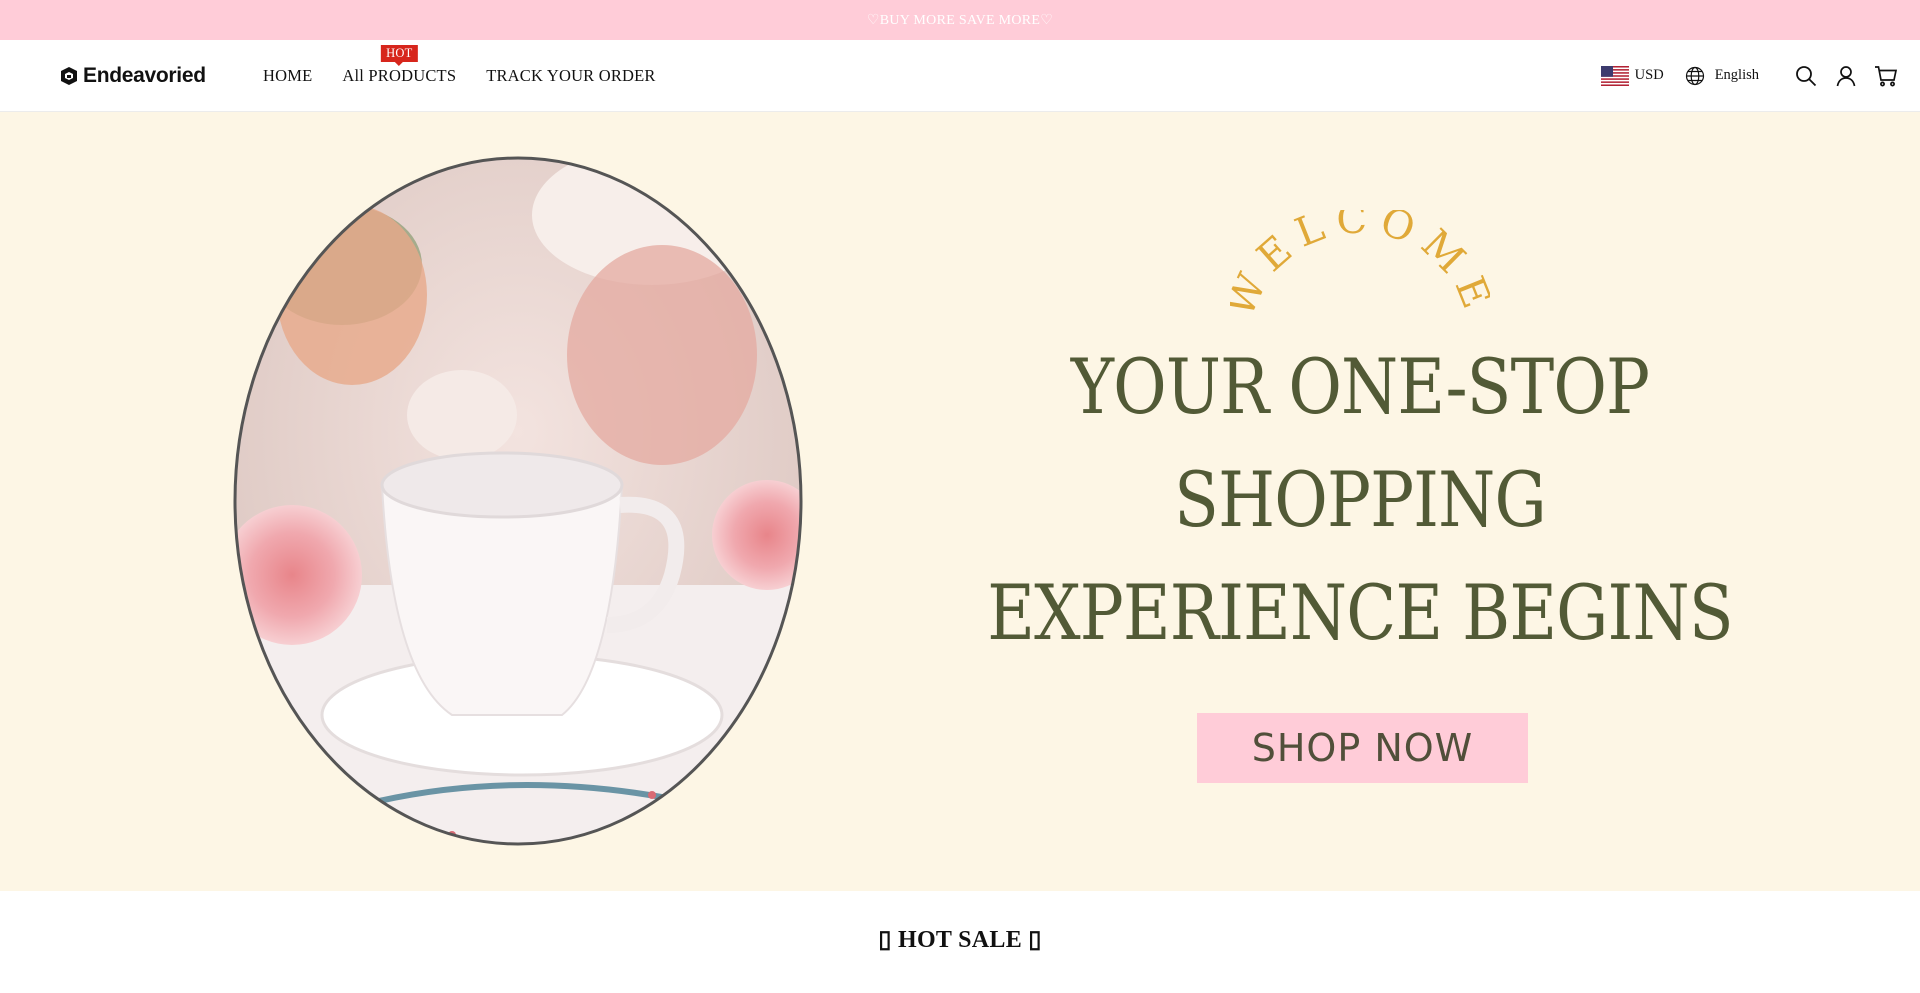  Describe the element at coordinates (570, 76) in the screenshot. I see `nav-track-order: TRACK YOUR ORDER` at that location.